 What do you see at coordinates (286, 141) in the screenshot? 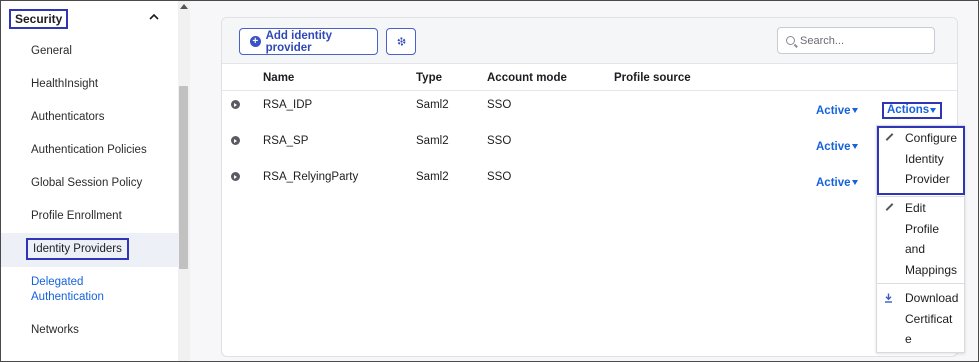
I see `row-name: RSA_SP` at bounding box center [286, 141].